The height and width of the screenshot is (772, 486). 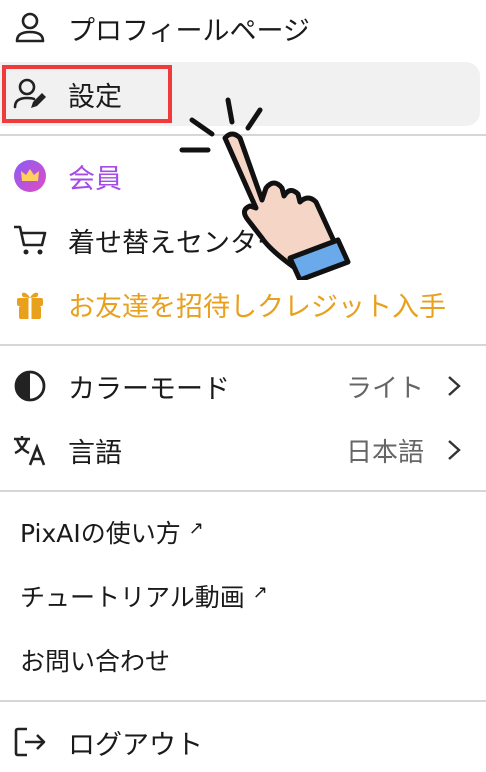 What do you see at coordinates (95, 661) in the screenshot?
I see `menu-item-label: お問い合わせ` at bounding box center [95, 661].